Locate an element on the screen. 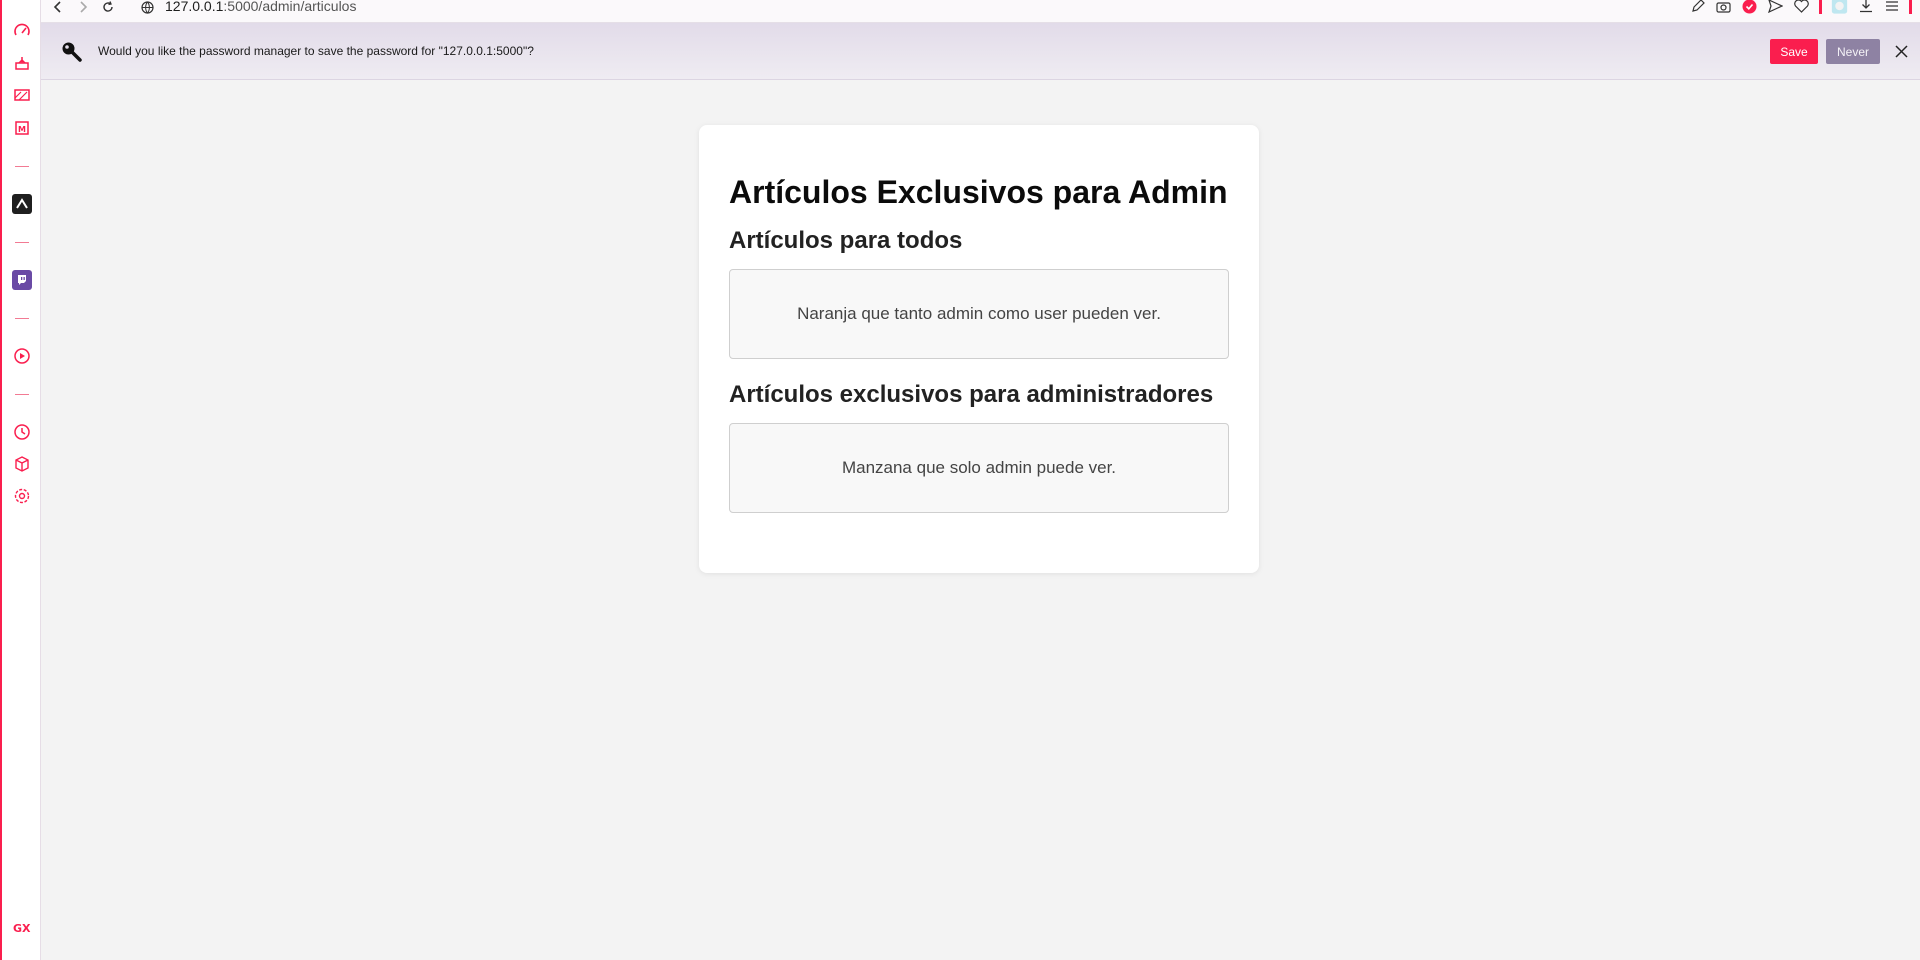  forward-icon is located at coordinates (83, 7).